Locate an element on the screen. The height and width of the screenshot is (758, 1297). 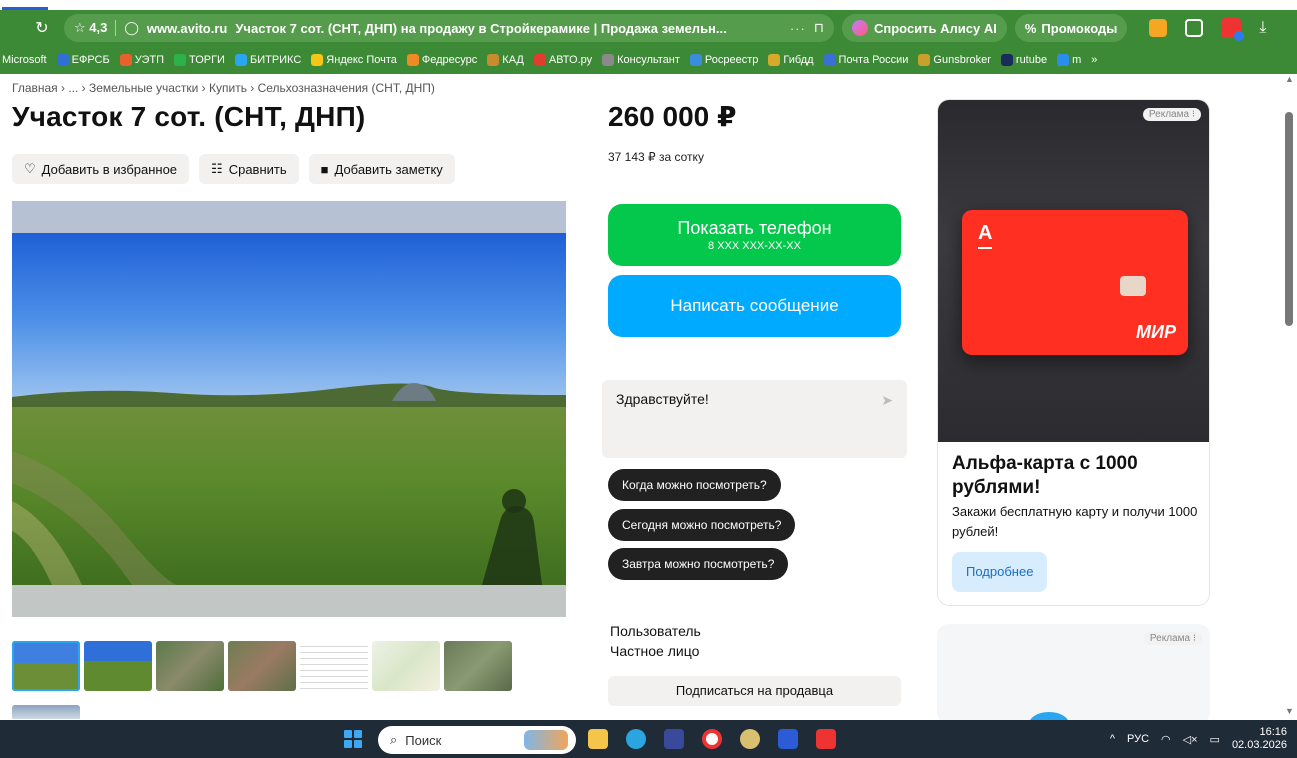
windows-start-icon is located at coordinates (353, 739).